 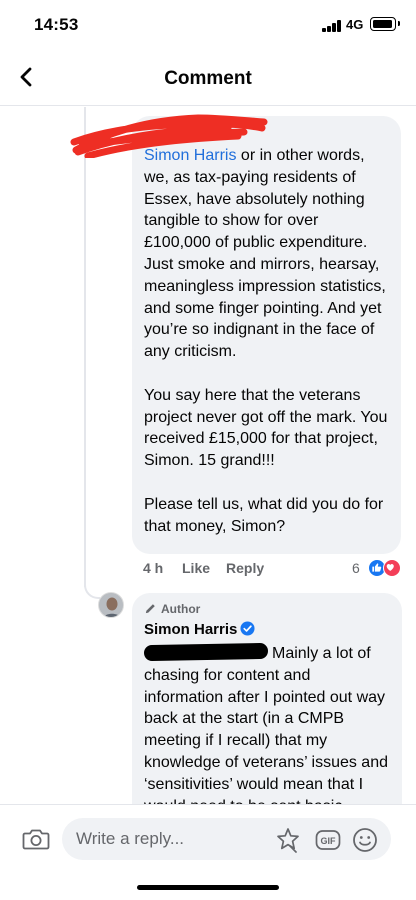 What do you see at coordinates (36, 839) in the screenshot?
I see `camera-icon` at bounding box center [36, 839].